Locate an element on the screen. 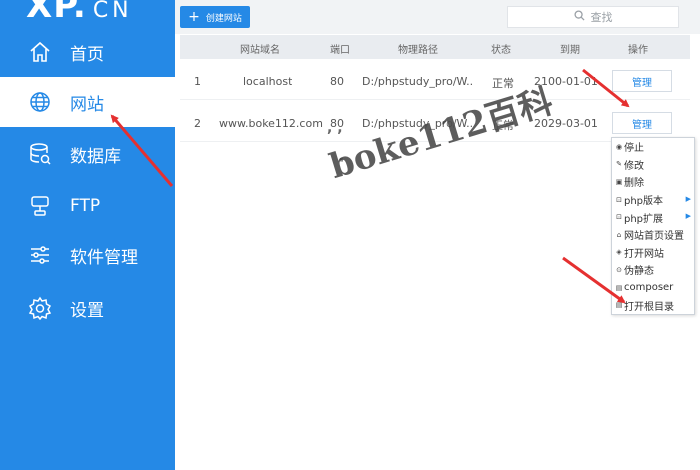 The image size is (700, 470). sidebar-item-ftp: FTP is located at coordinates (87, 206).